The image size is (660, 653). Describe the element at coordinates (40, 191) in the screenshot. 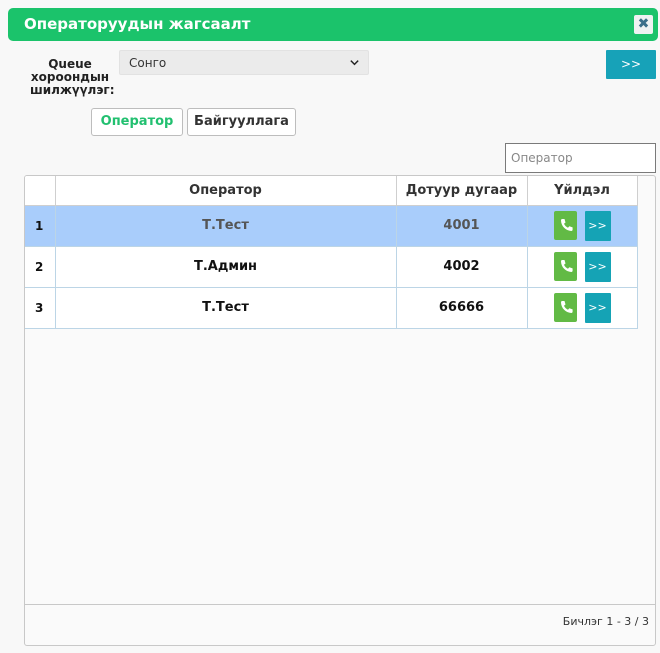

I see `column-header-number` at that location.